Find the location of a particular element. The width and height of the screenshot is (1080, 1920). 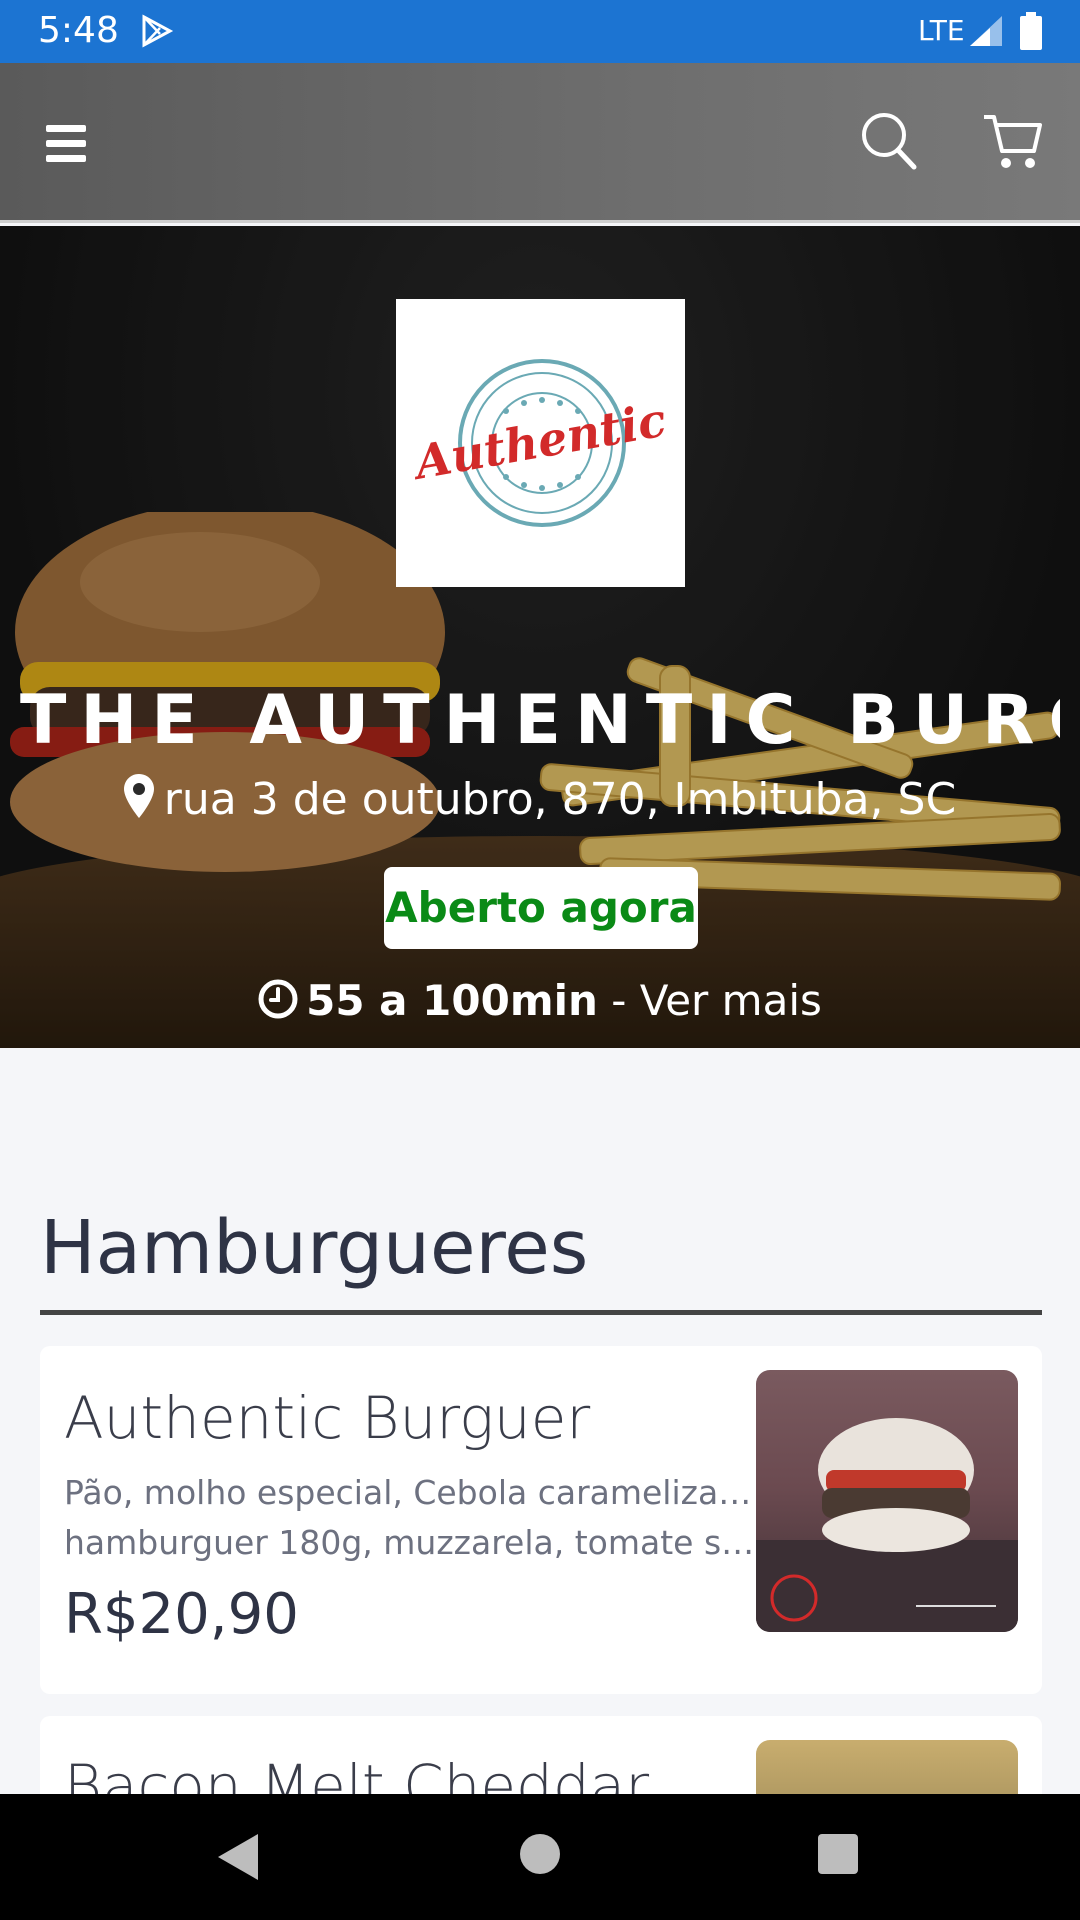

logo-text: Authentic is located at coordinates (538, 442).